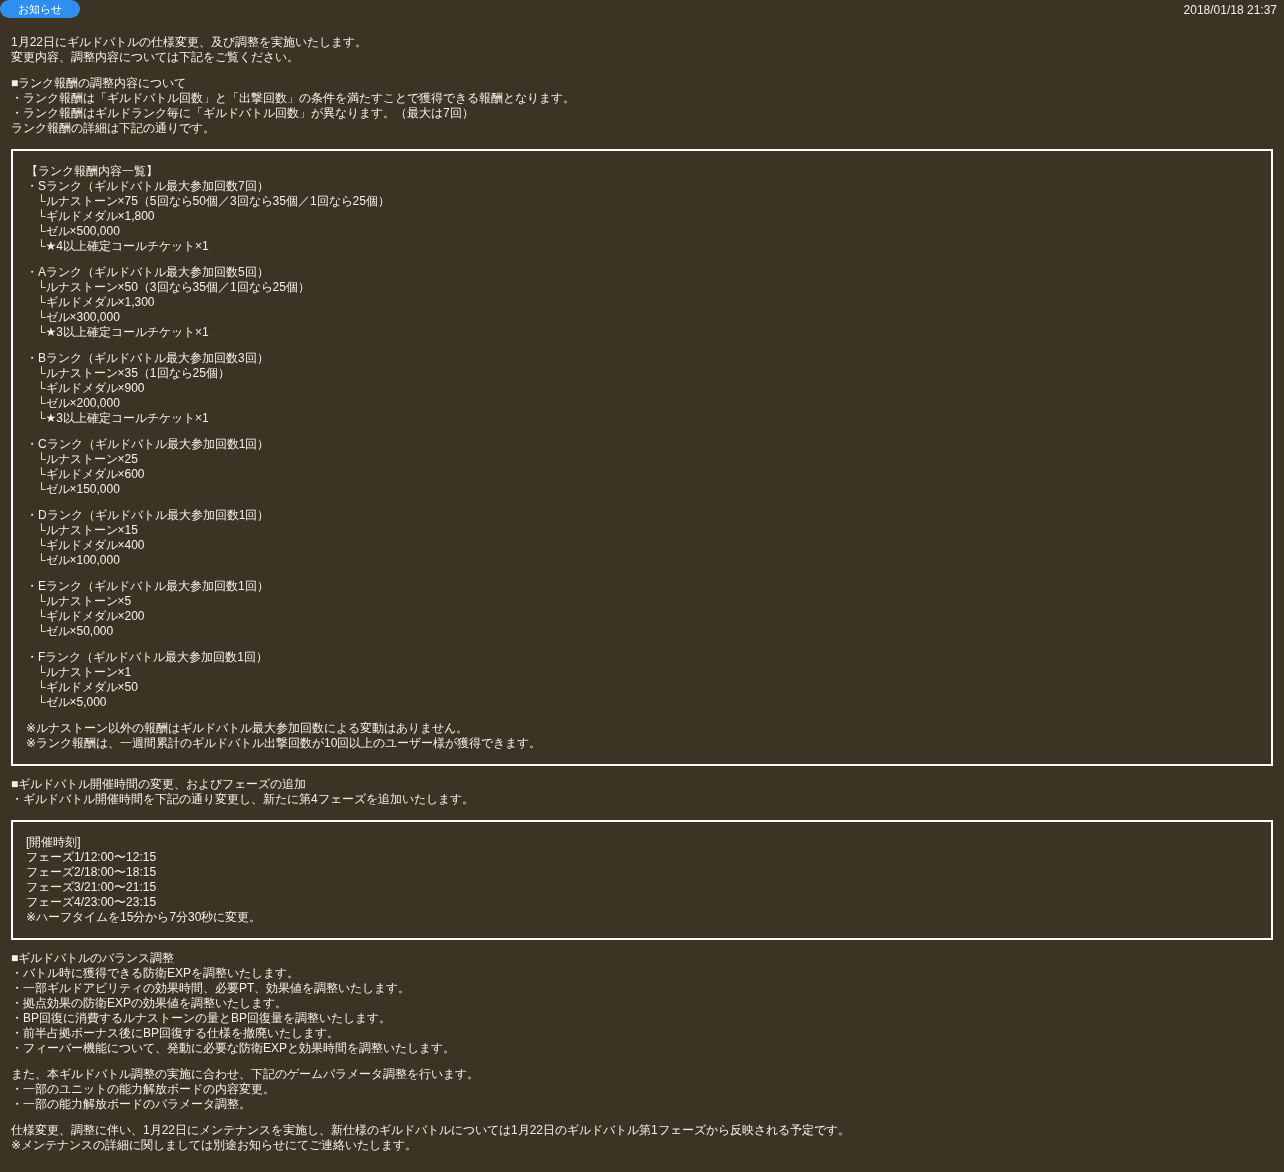 The height and width of the screenshot is (1172, 1284). What do you see at coordinates (155, 57) in the screenshot?
I see `text-line: 変更内容、調整内容については下記をご覧ください。` at bounding box center [155, 57].